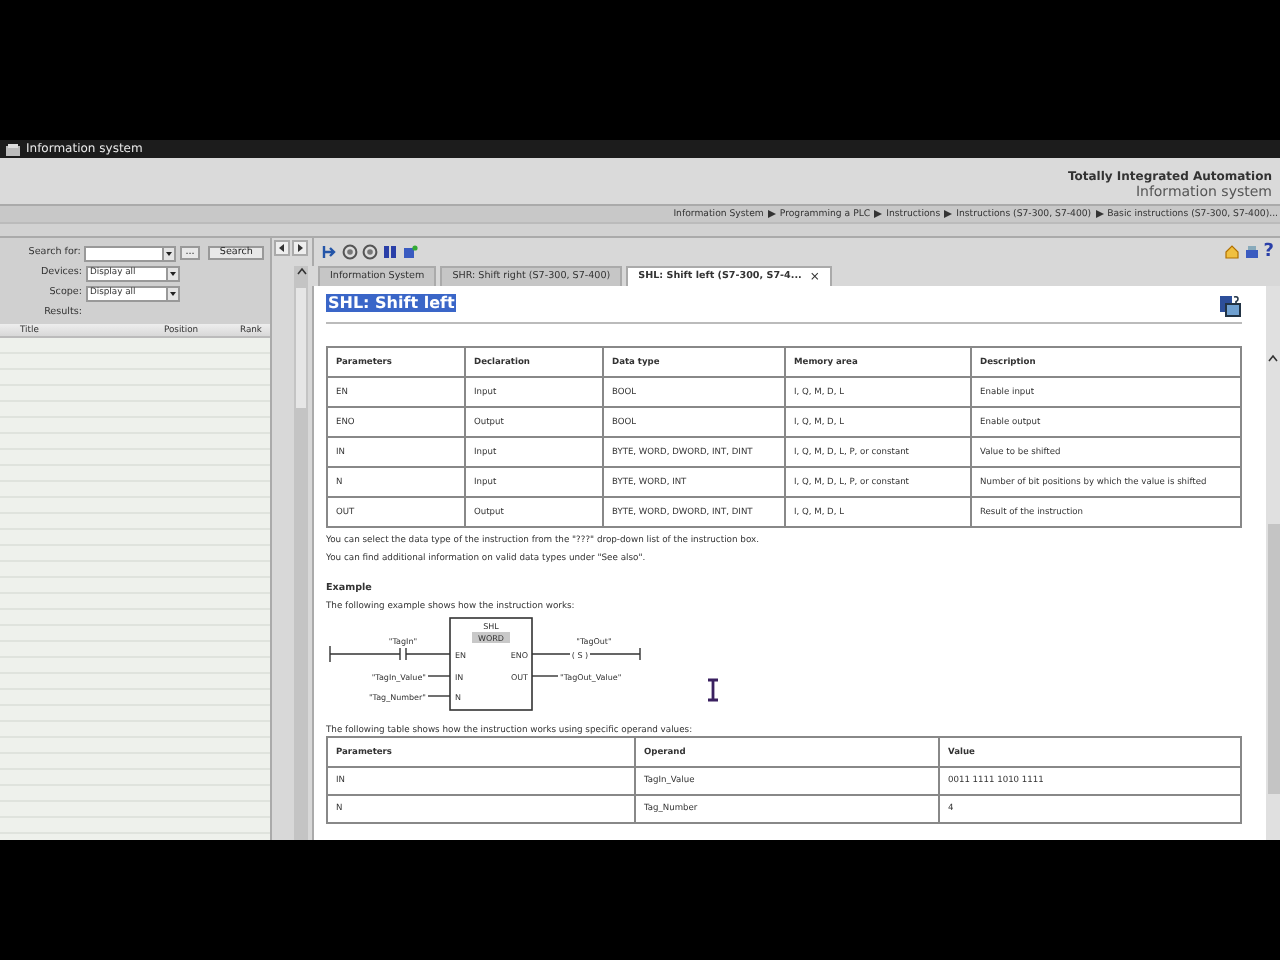 The image size is (1280, 960). Describe the element at coordinates (410, 252) in the screenshot. I see `document-icon` at that location.